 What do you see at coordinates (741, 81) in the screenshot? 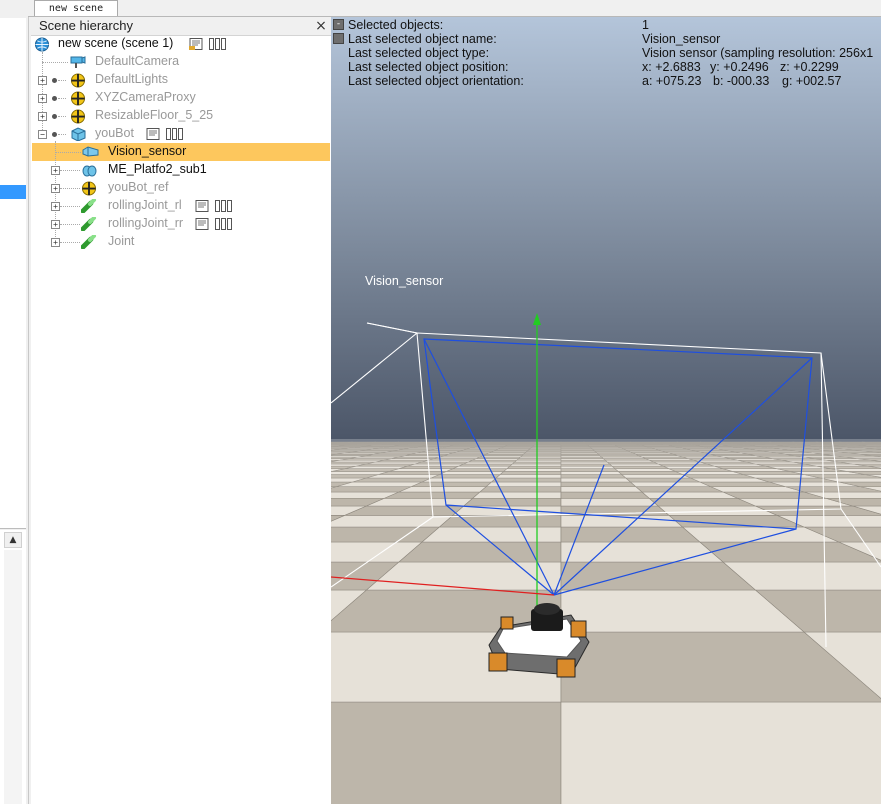
I see `orientation-b: b: -000.33` at bounding box center [741, 81].